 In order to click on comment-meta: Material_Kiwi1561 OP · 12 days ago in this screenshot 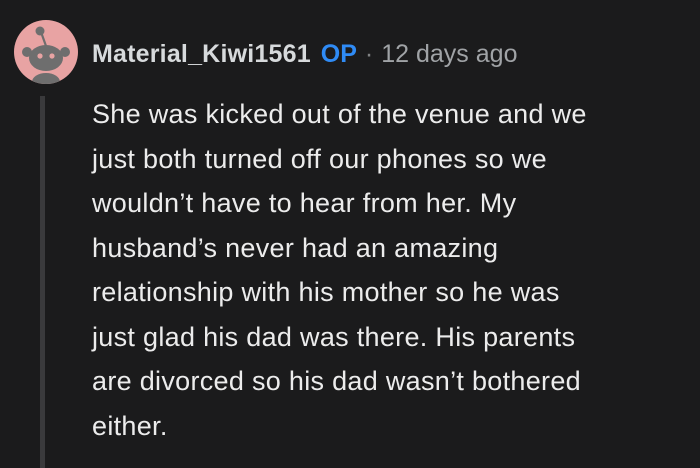, I will do `click(304, 54)`.